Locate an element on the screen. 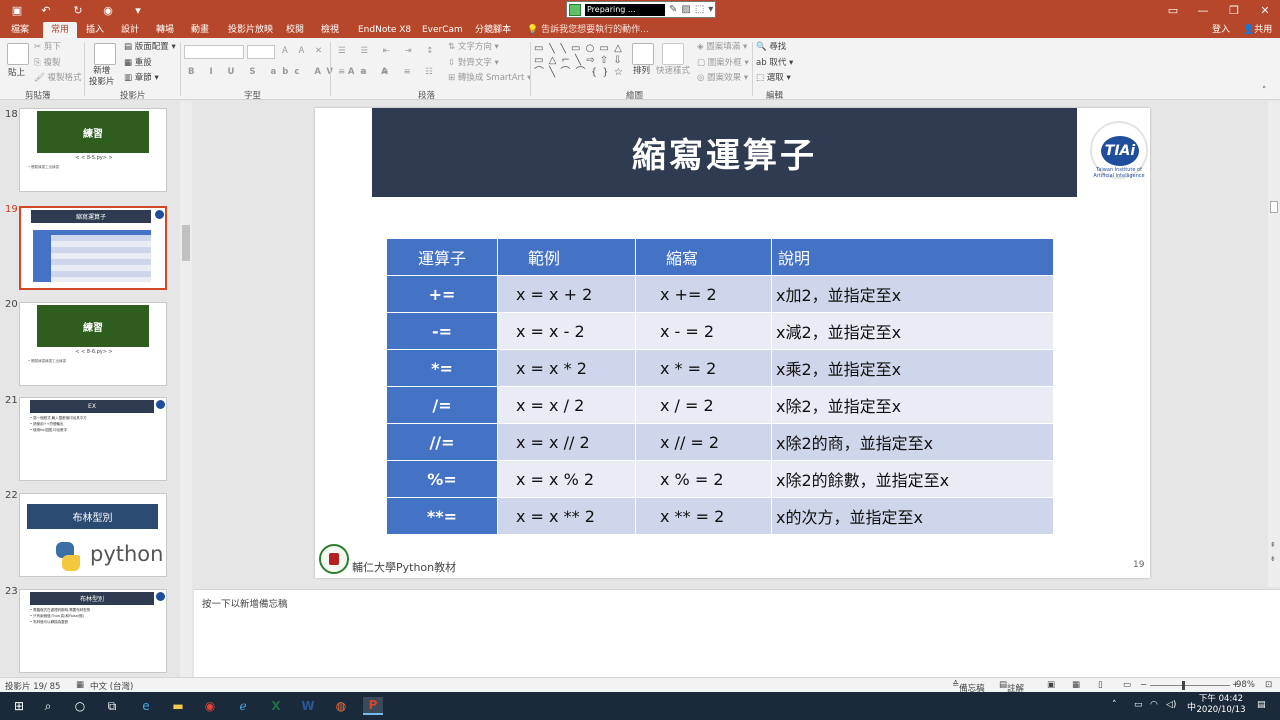 This screenshot has width=1280, height=720. notification-icon: ▤ is located at coordinates (1261, 705).